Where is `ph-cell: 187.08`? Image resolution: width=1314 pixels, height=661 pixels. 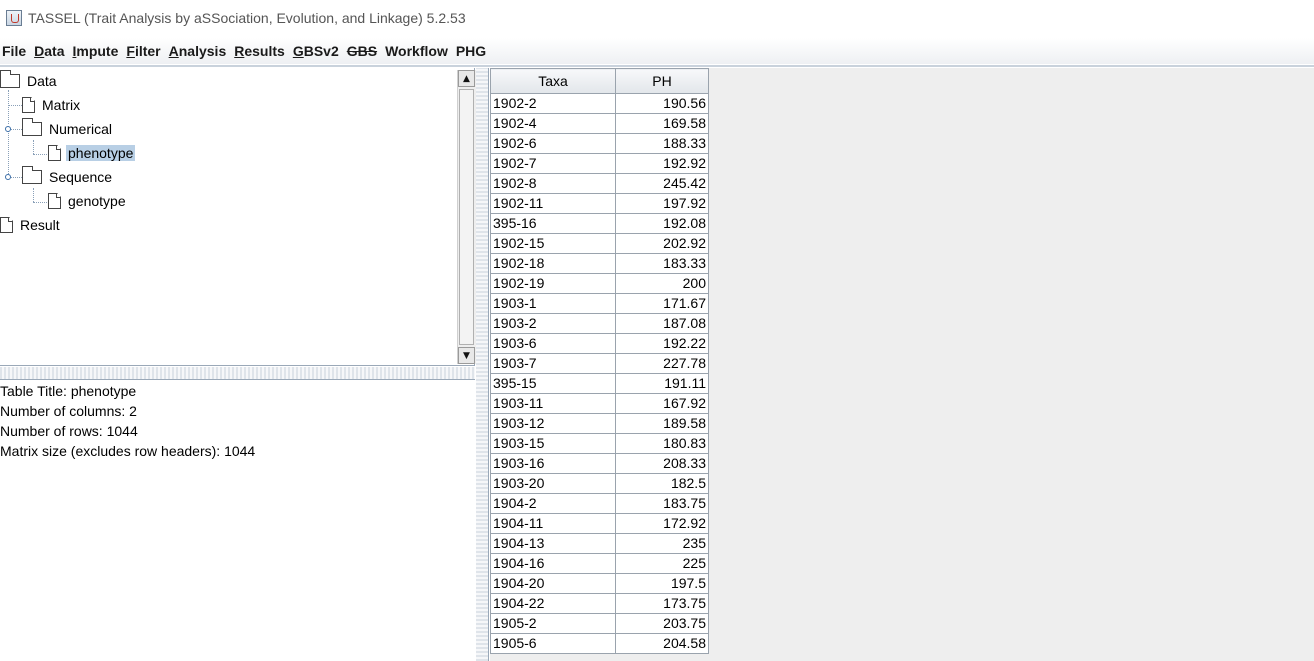 ph-cell: 187.08 is located at coordinates (662, 323).